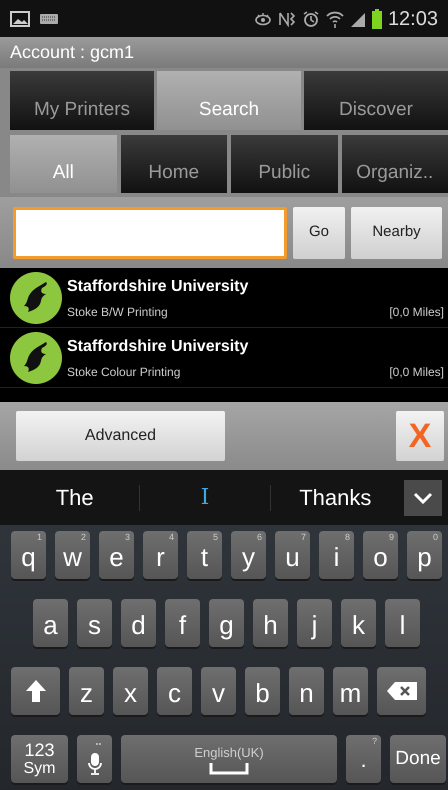  Describe the element at coordinates (75, 497) in the screenshot. I see `suggestion: The` at that location.